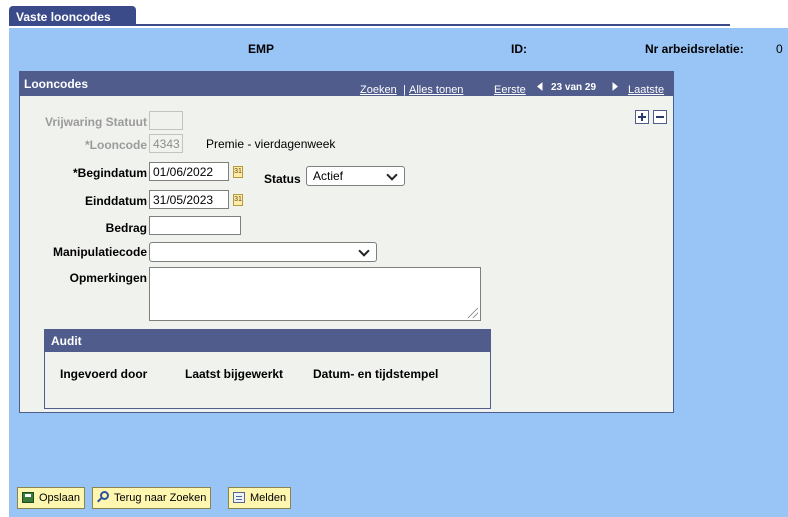 The image size is (788, 517). What do you see at coordinates (99, 252) in the screenshot?
I see `manipulatiecode-label: Manipulatiecode` at bounding box center [99, 252].